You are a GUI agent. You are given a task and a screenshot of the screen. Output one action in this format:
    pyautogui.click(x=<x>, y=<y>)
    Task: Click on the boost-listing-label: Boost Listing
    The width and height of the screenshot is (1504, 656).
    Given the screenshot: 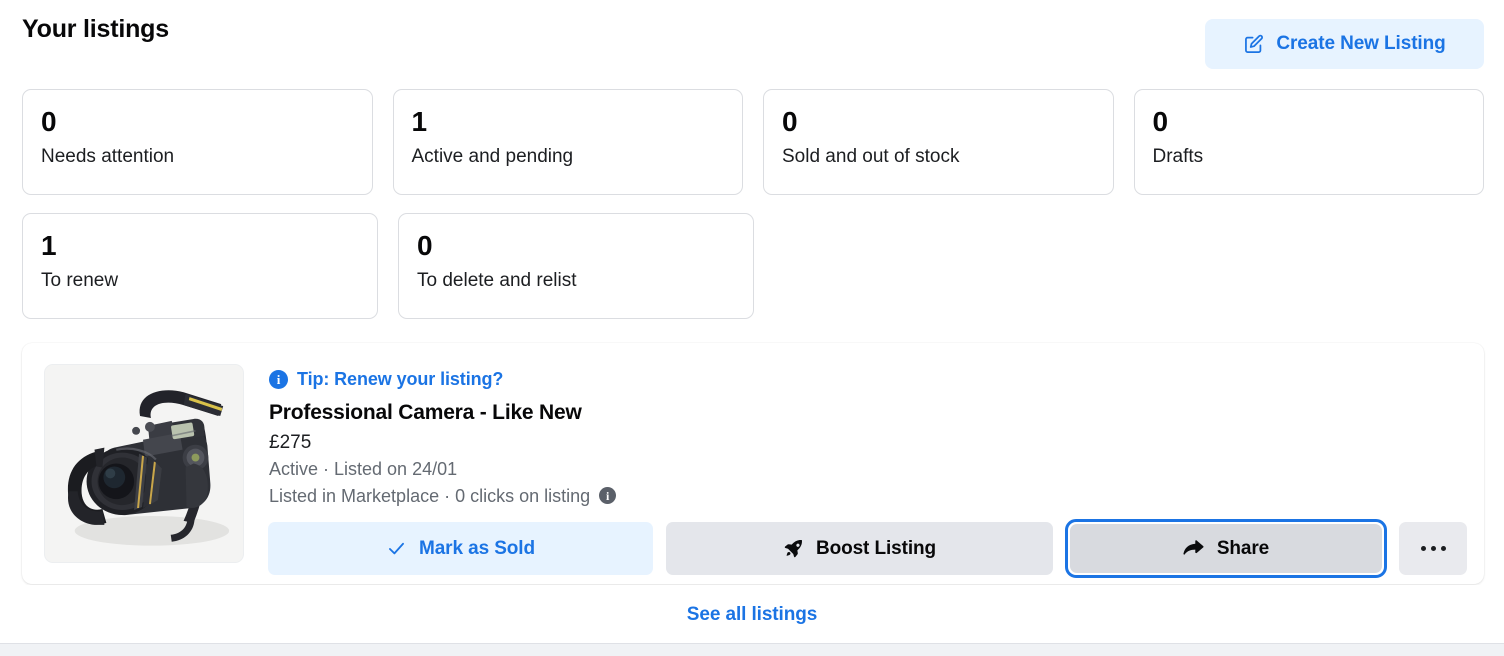 What is the action you would take?
    pyautogui.click(x=876, y=548)
    